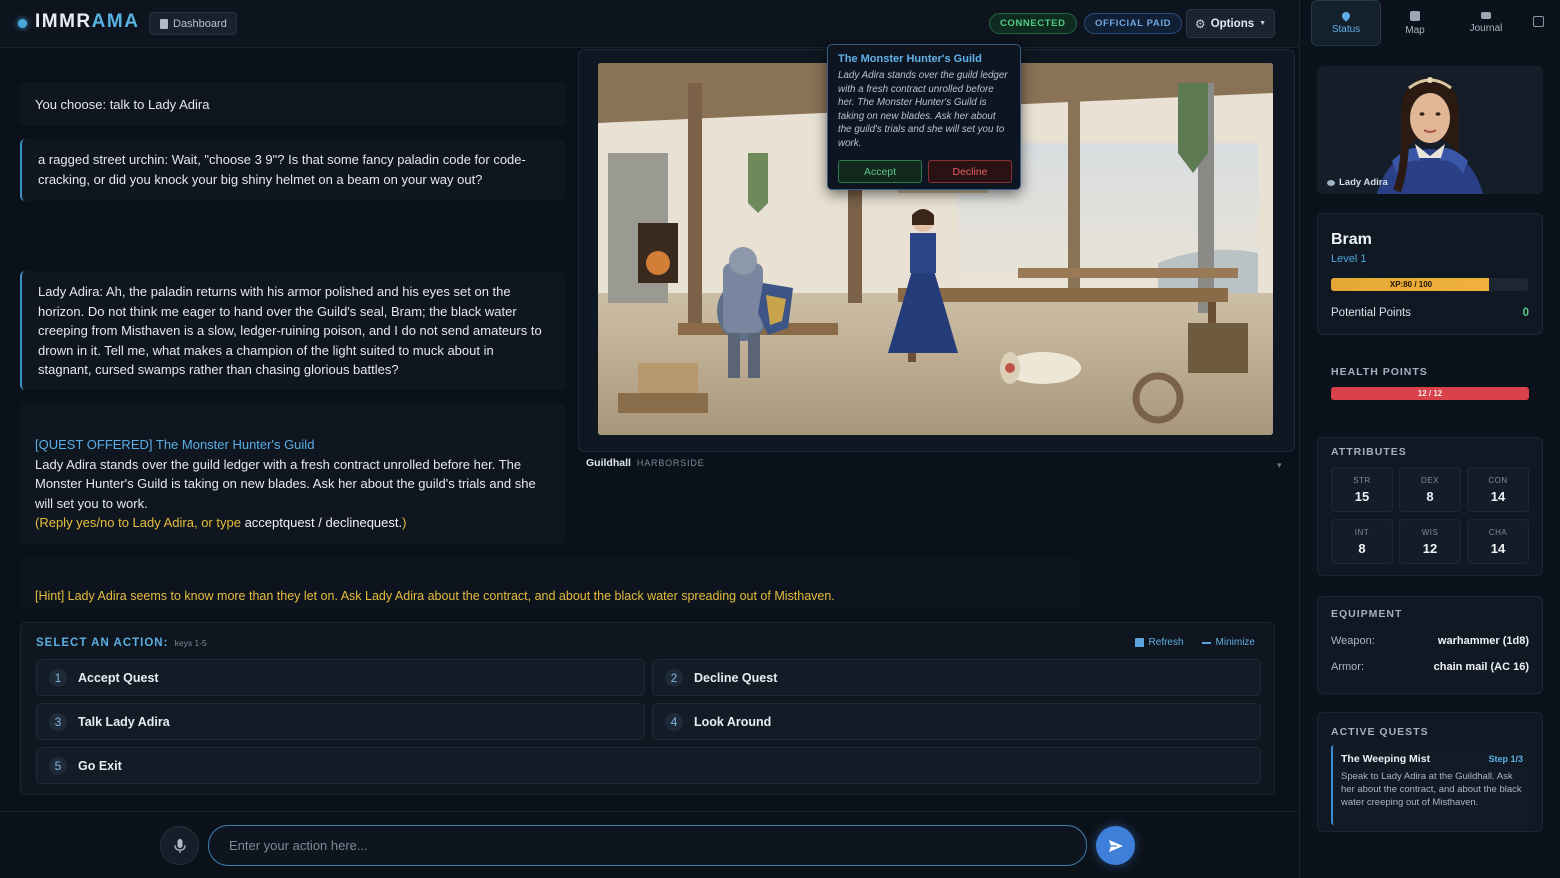  Describe the element at coordinates (22, 23) in the screenshot. I see `logo-dot-icon` at that location.